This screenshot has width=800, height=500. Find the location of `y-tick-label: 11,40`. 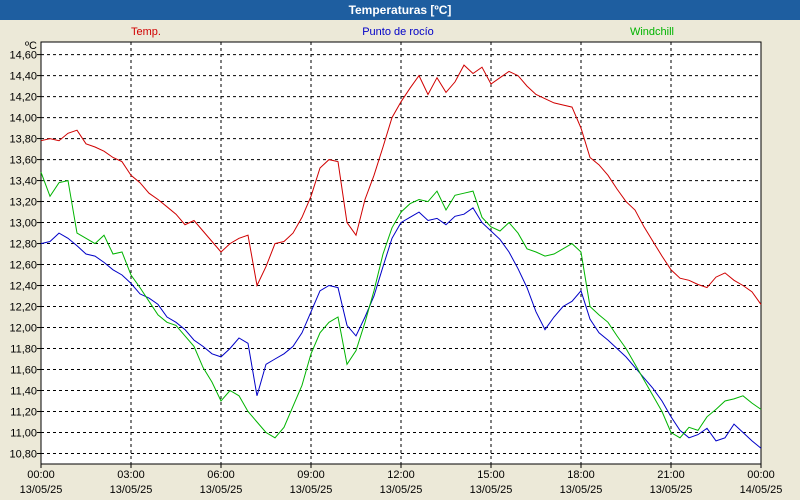

y-tick-label: 11,40 is located at coordinates (23, 392).